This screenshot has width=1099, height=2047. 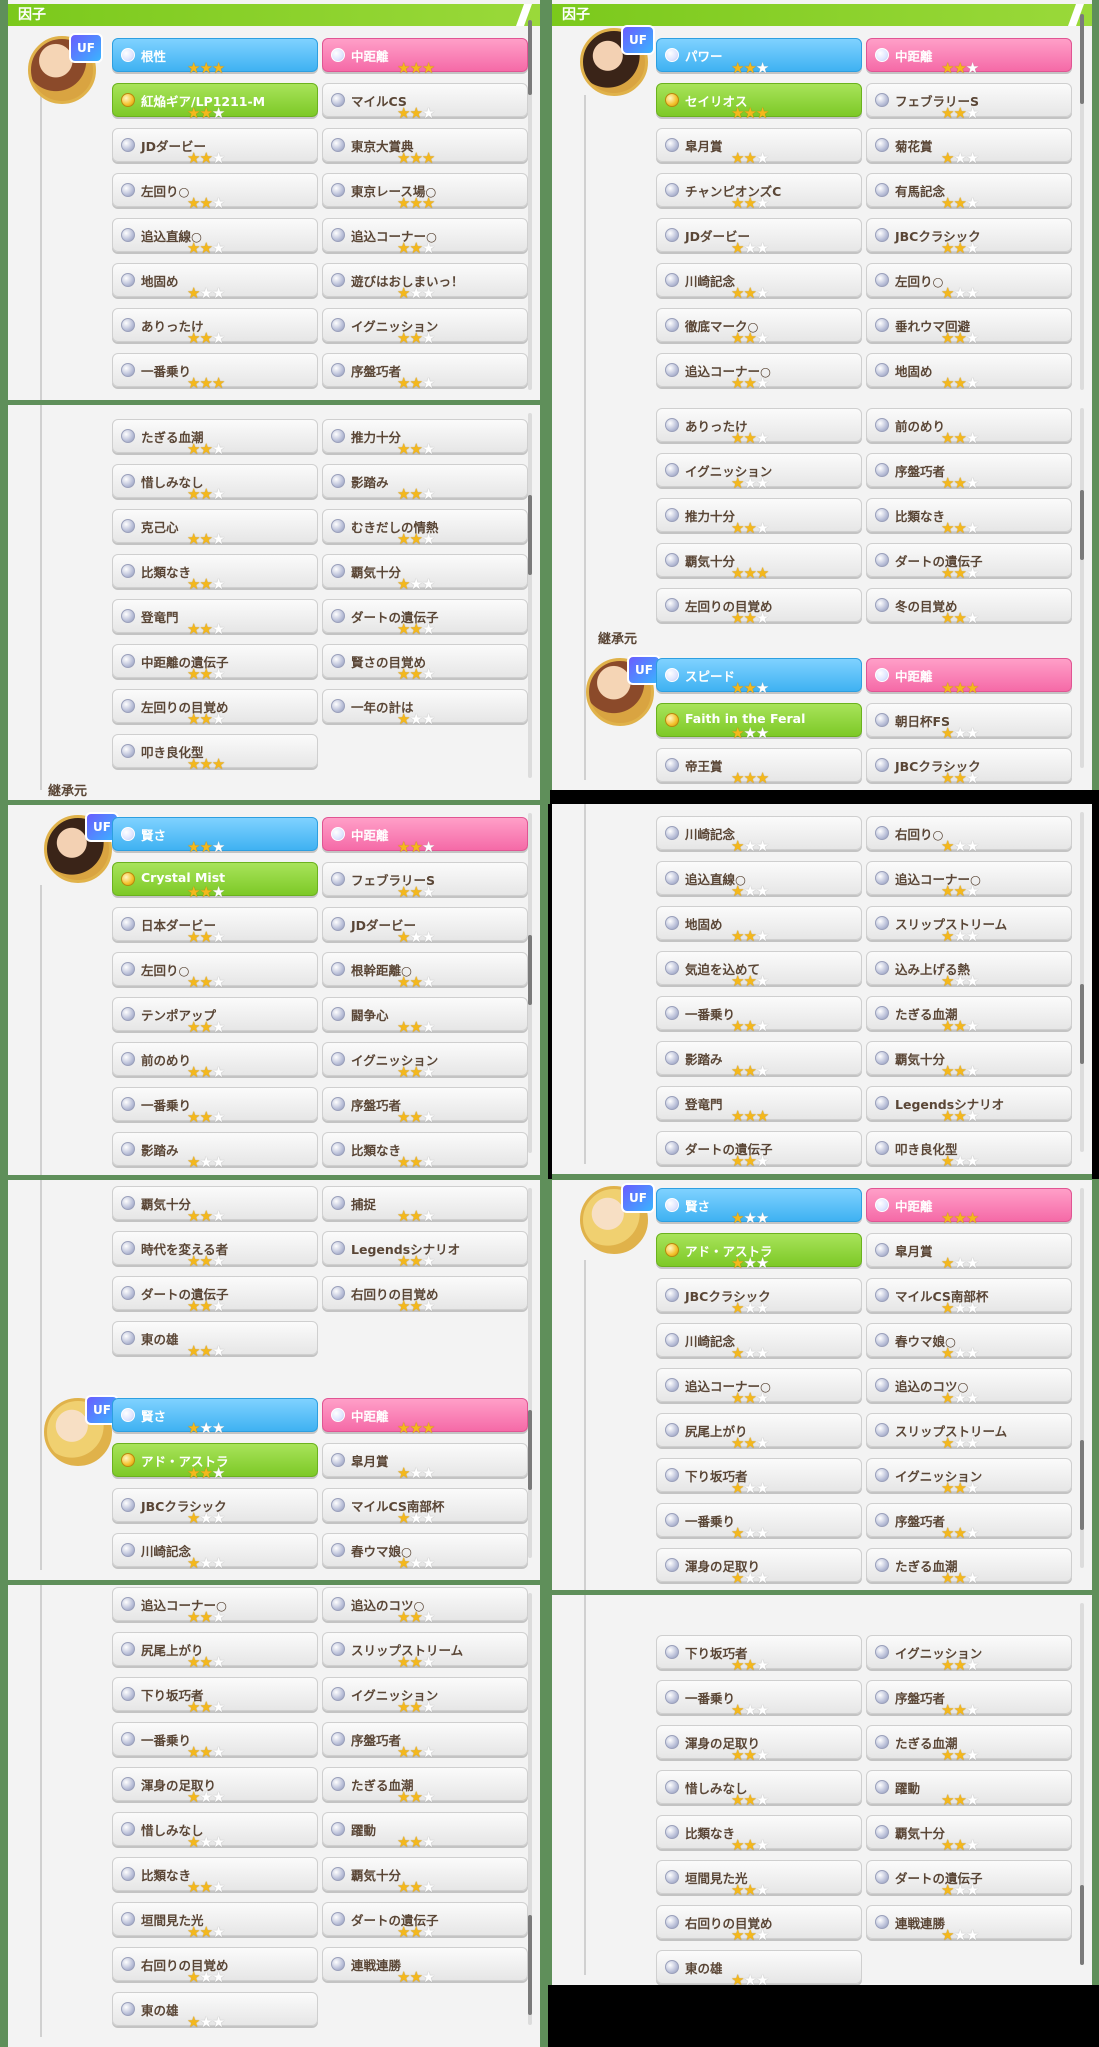 What do you see at coordinates (425, 663) in the screenshot?
I see `factor-card: 賢さの目覚め ★★★` at bounding box center [425, 663].